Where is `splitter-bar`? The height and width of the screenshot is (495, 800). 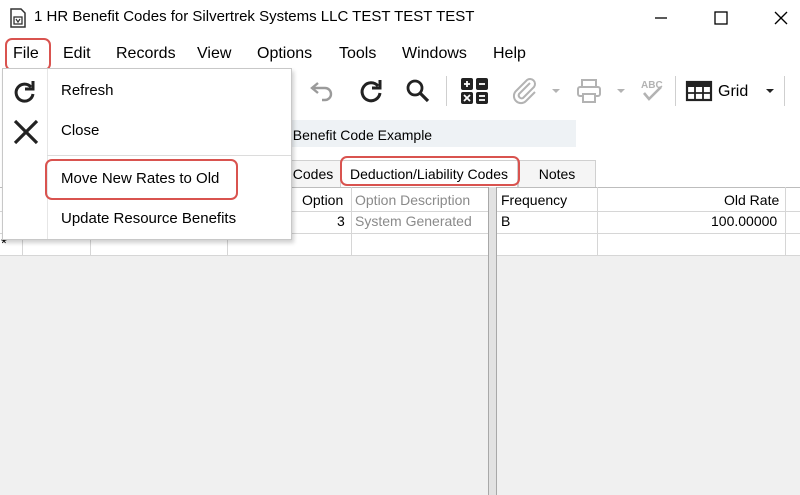
splitter-bar is located at coordinates (492, 341).